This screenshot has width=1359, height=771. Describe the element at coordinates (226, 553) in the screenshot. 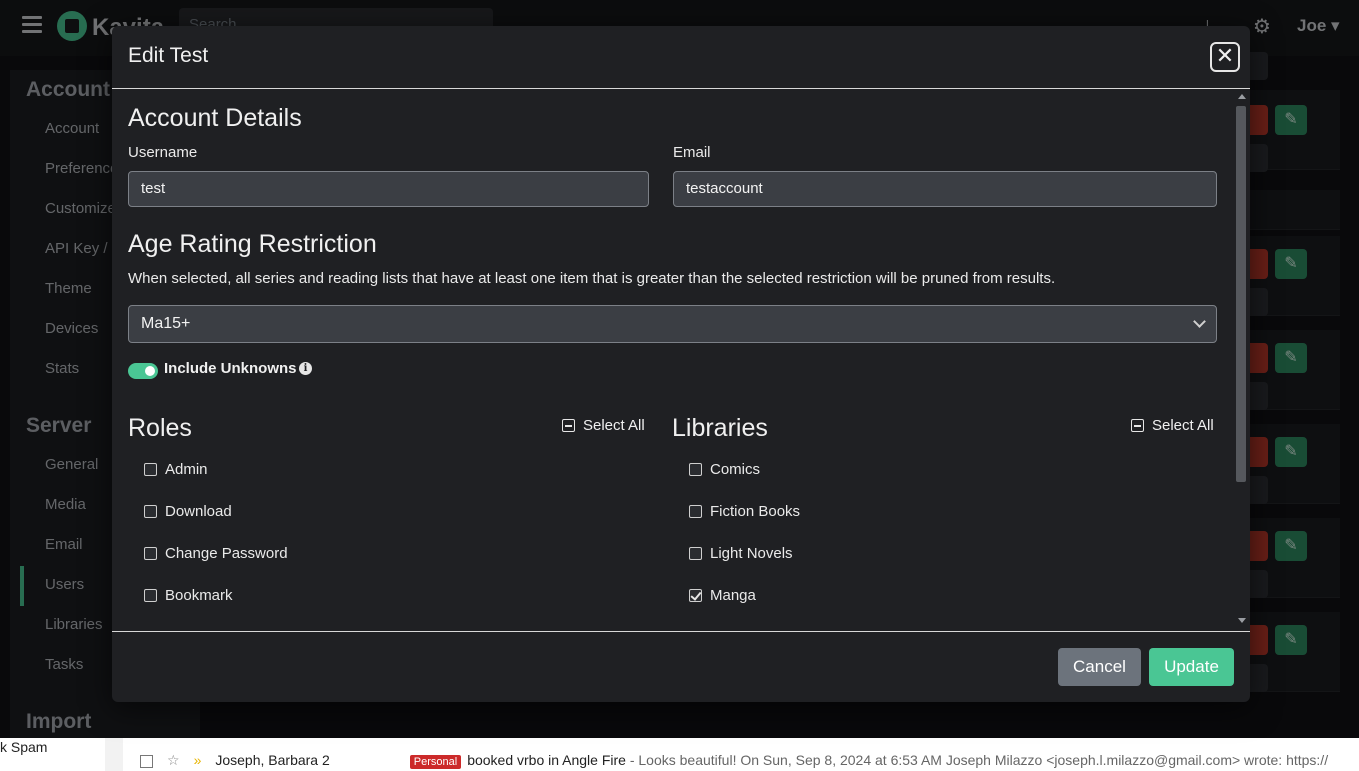

I see `role-label: Change Password` at that location.